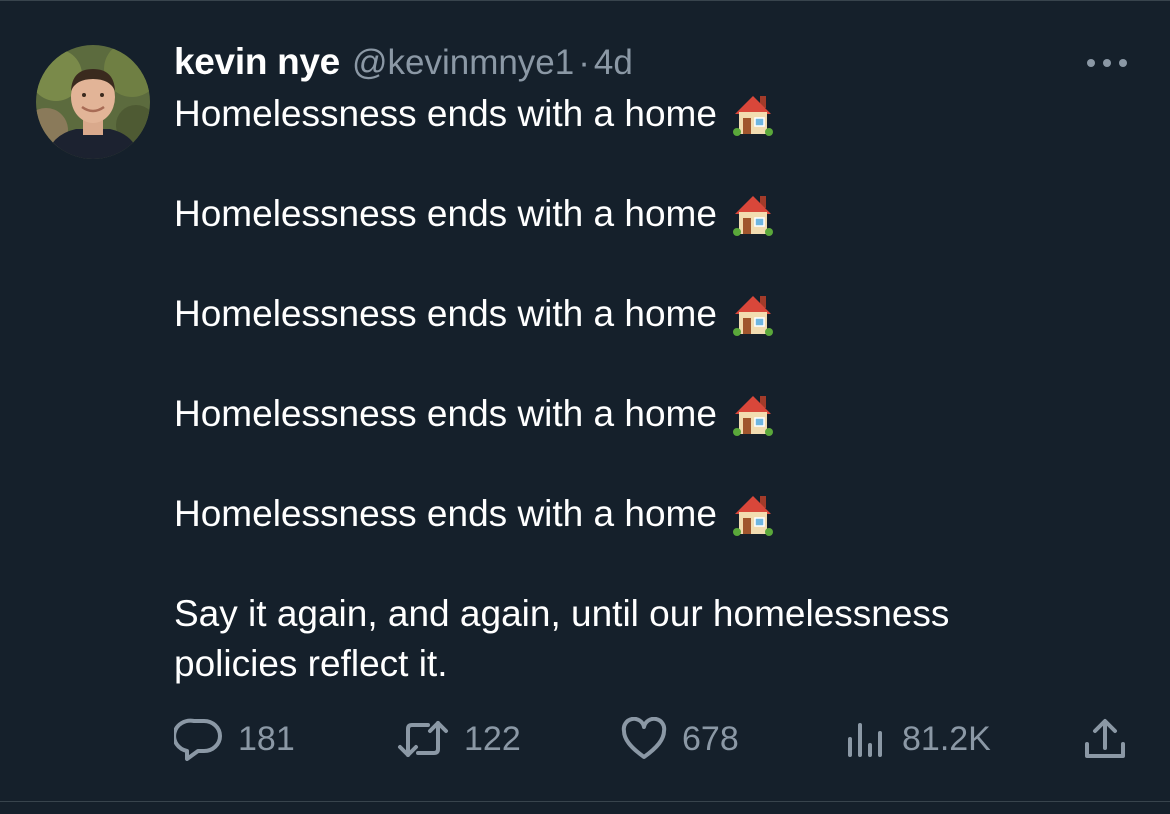 Image resolution: width=1170 pixels, height=814 pixels. I want to click on reply-bubble-icon, so click(199, 739).